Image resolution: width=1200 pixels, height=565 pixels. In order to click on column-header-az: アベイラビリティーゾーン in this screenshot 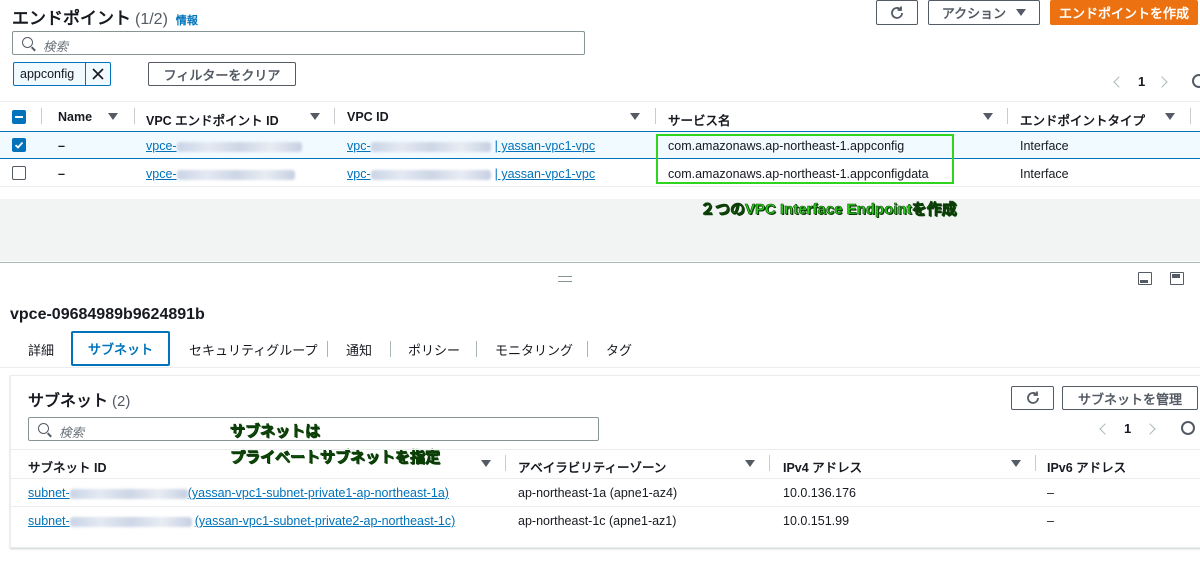, I will do `click(592, 466)`.